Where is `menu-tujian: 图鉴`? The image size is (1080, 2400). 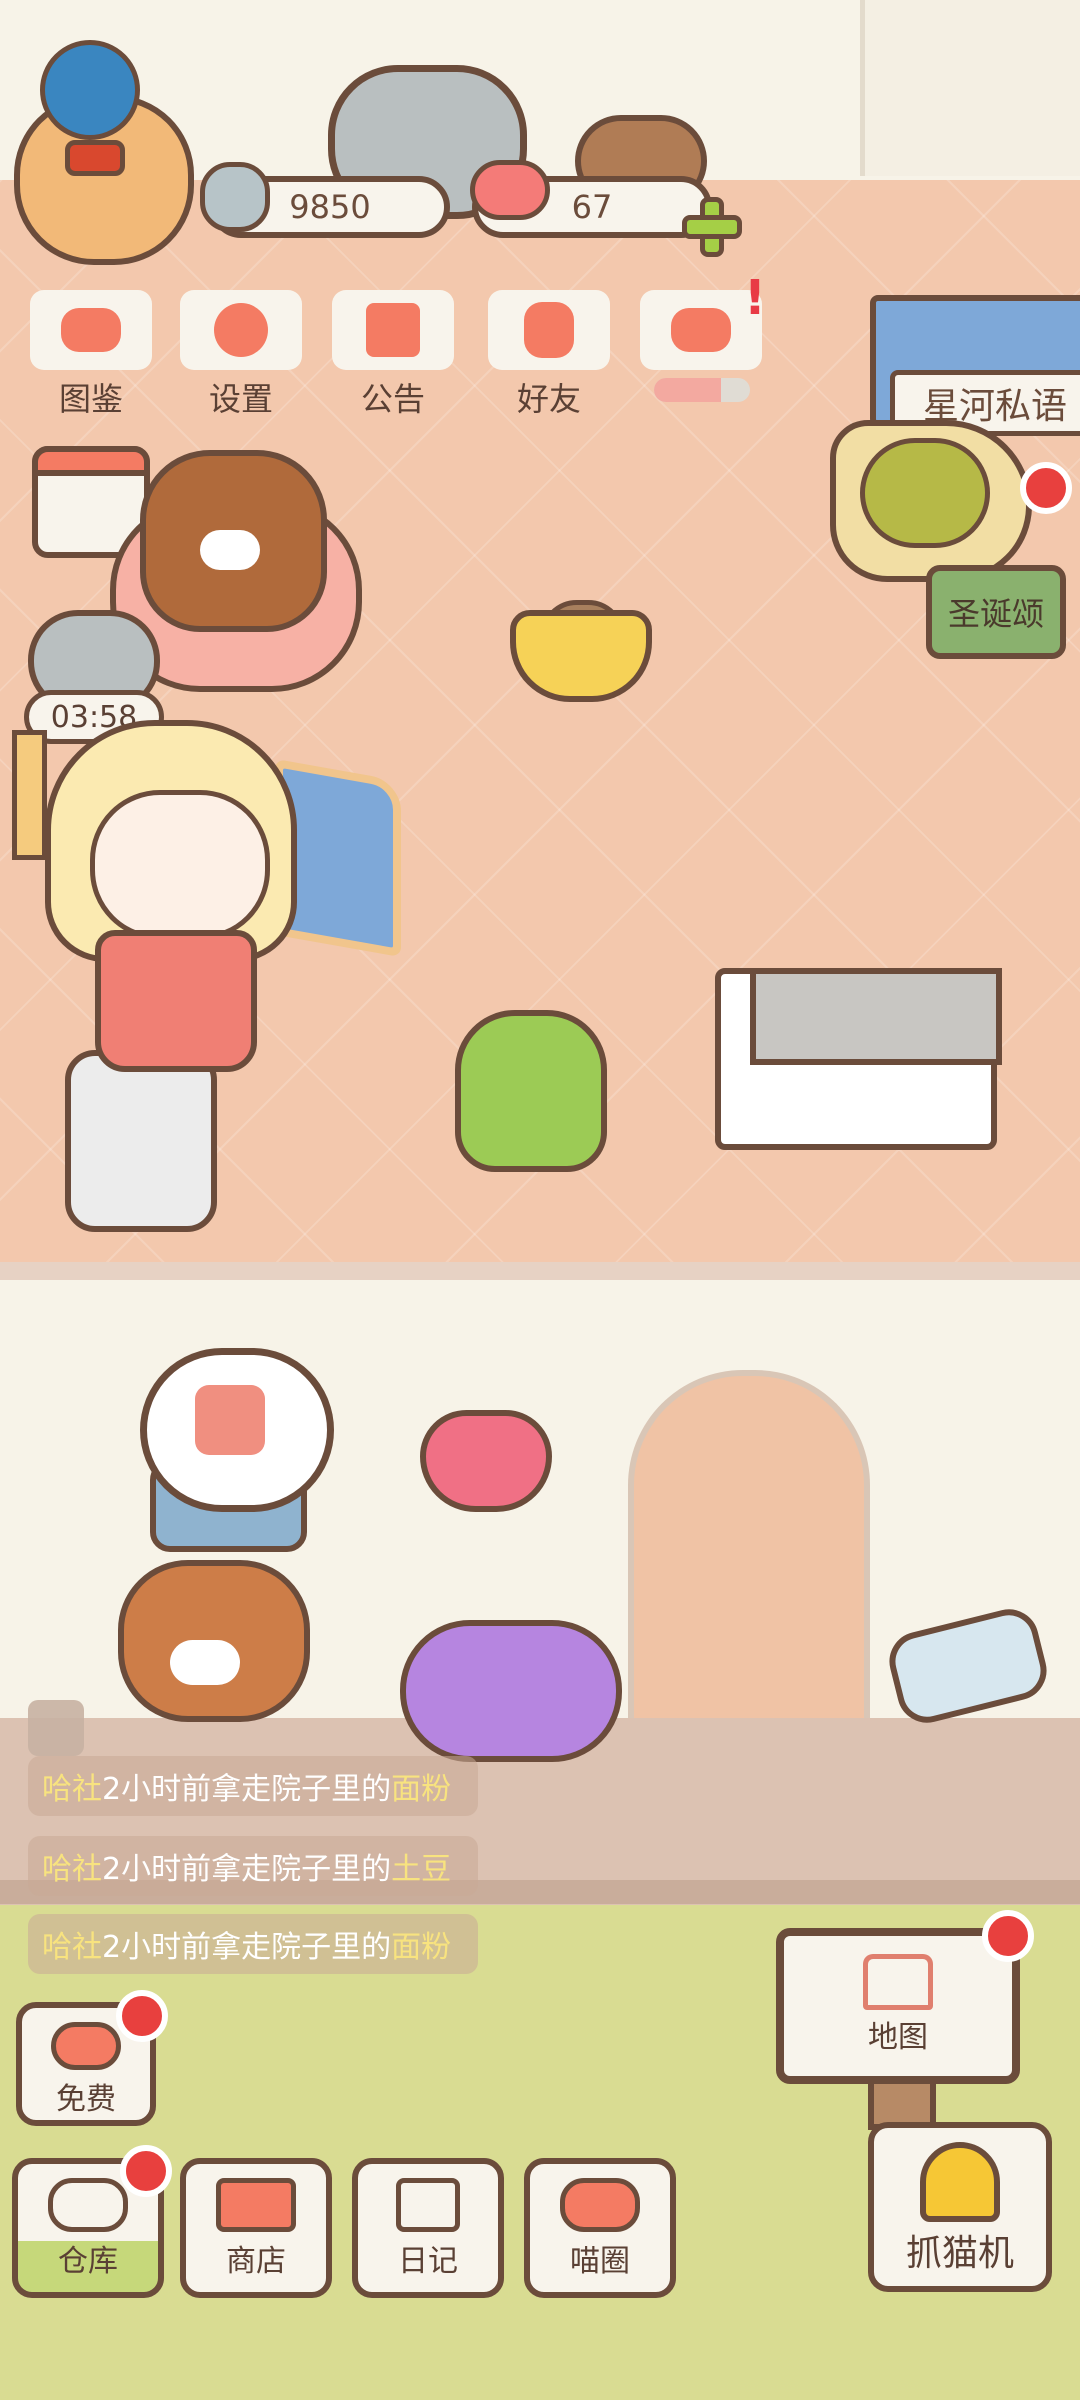
menu-tujian: 图鉴 is located at coordinates (91, 354).